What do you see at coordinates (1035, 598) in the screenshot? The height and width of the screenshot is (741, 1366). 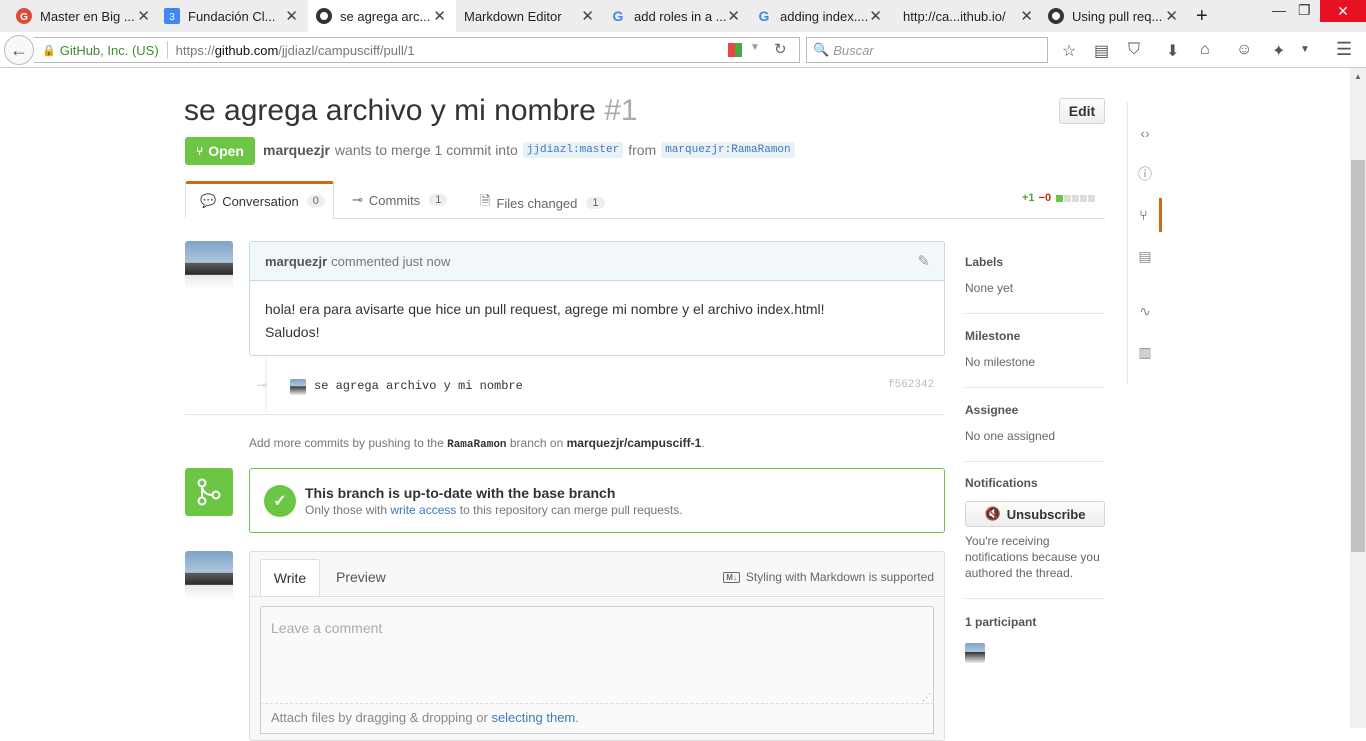 I see `divider` at bounding box center [1035, 598].